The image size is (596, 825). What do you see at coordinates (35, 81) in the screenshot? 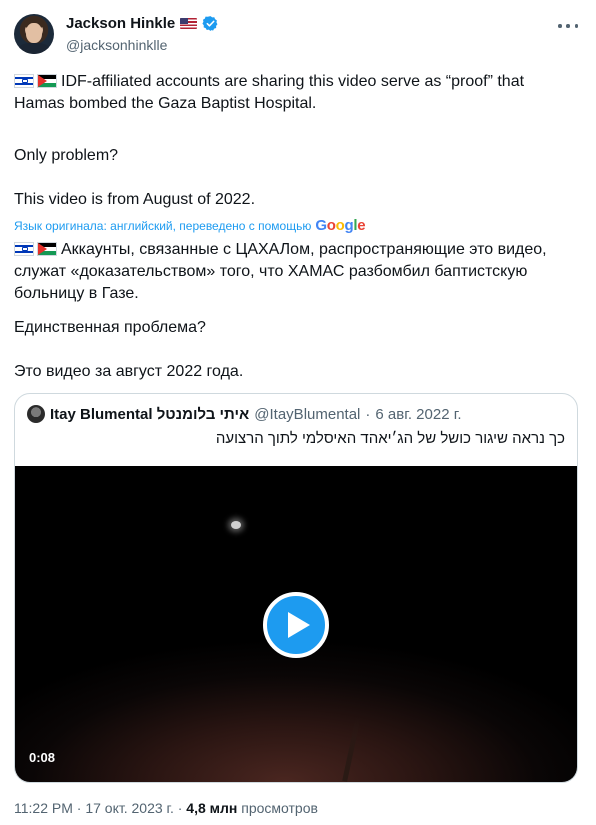
I see `flag-pair` at bounding box center [35, 81].